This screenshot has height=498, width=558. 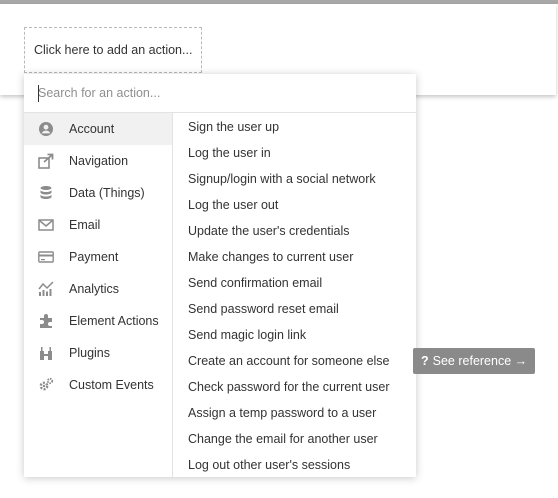 I want to click on element-actions-icon, so click(x=46, y=321).